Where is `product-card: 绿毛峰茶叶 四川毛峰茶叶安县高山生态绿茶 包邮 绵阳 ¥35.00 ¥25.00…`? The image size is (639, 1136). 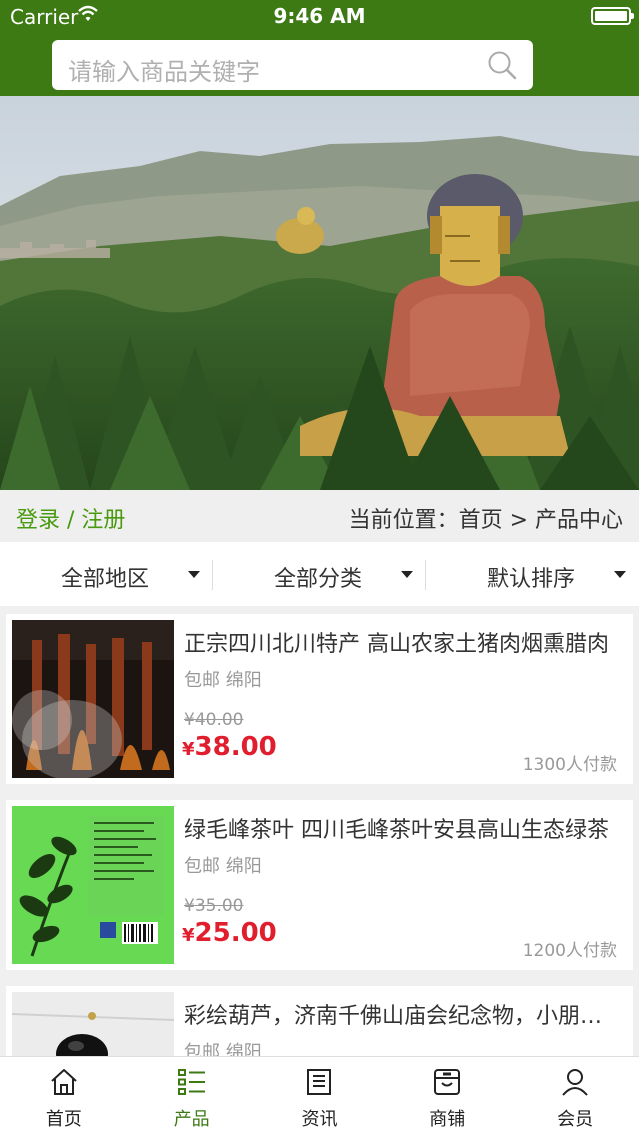 product-card: 绿毛峰茶叶 四川毛峰茶叶安县高山生态绿茶 包邮 绵阳 ¥35.00 ¥25.00… is located at coordinates (319, 885).